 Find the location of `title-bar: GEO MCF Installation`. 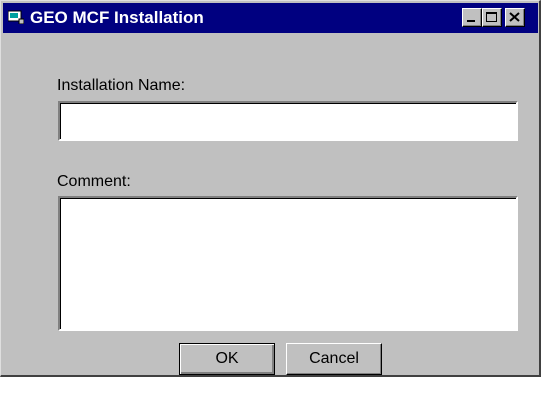

title-bar: GEO MCF Installation is located at coordinates (270, 18).